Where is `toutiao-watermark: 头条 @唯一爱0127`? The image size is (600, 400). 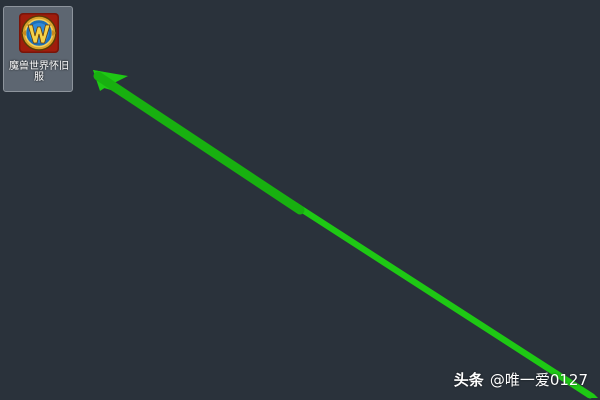
toutiao-watermark: 头条 @唯一爱0127 is located at coordinates (521, 380).